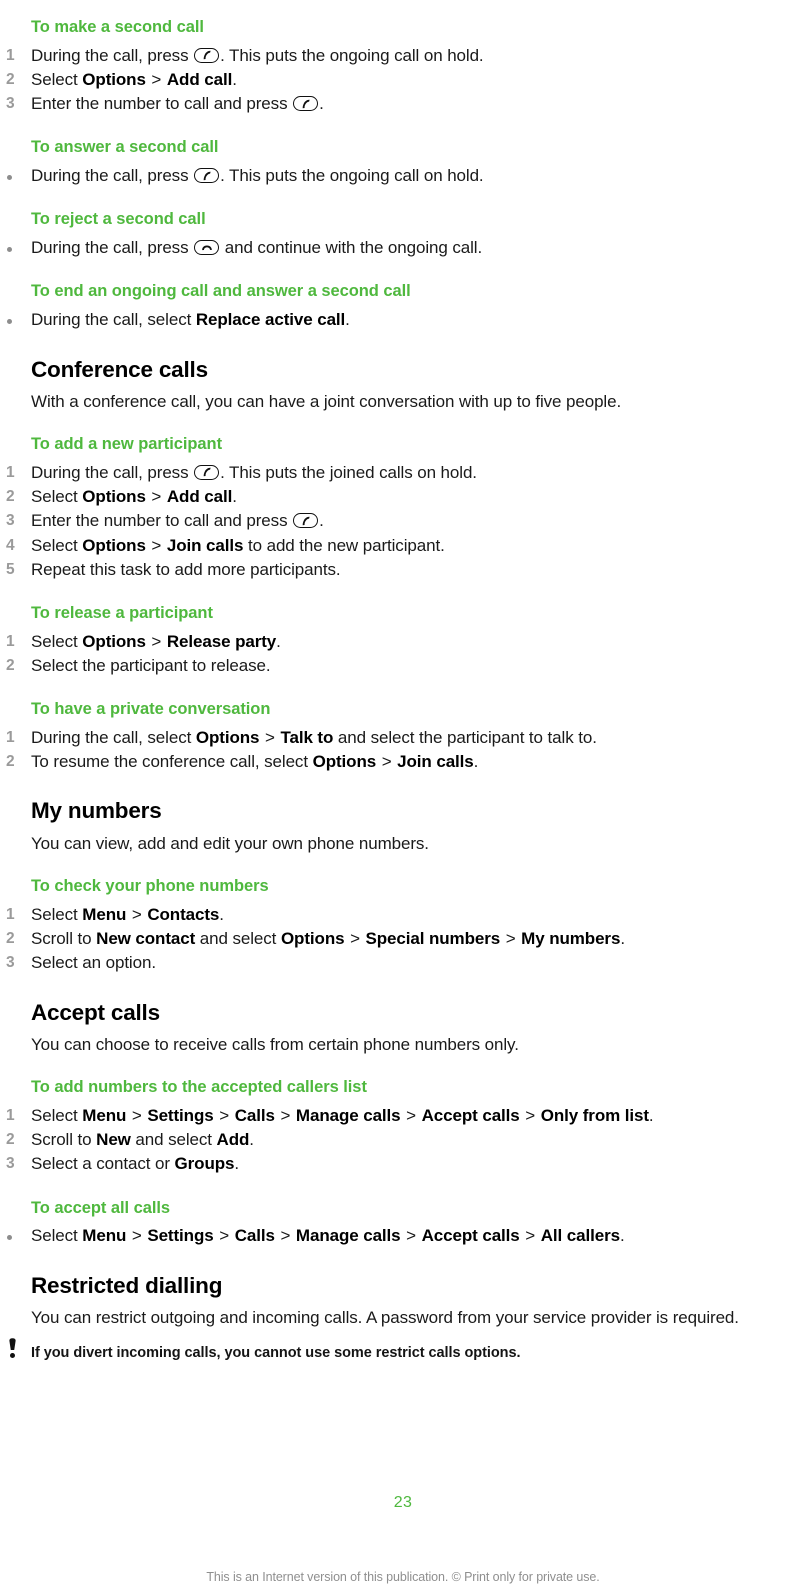 The image size is (806, 1590). I want to click on section-heading: My numbers, so click(96, 811).